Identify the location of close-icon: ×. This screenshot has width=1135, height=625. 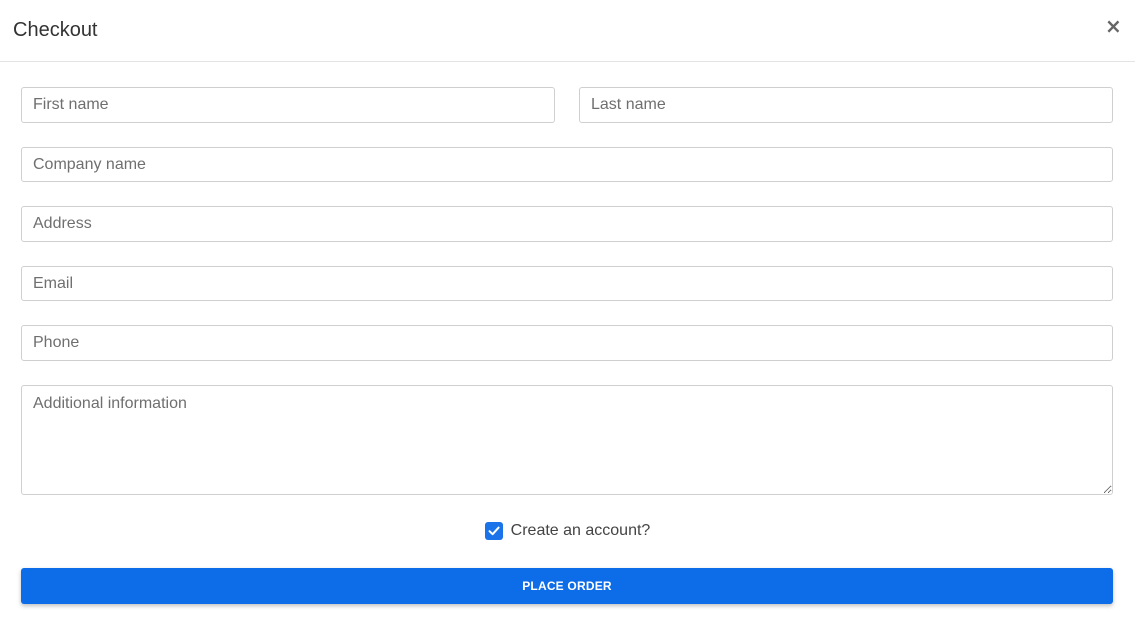
(1113, 26).